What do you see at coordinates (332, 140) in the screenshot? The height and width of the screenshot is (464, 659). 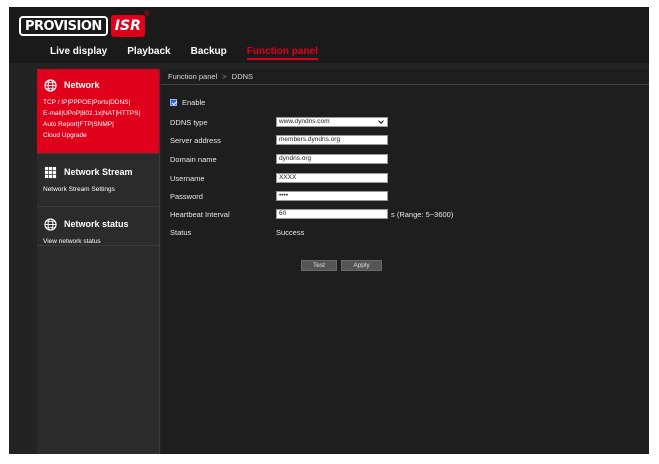 I see `server-address-input: members.dyndns.org` at bounding box center [332, 140].